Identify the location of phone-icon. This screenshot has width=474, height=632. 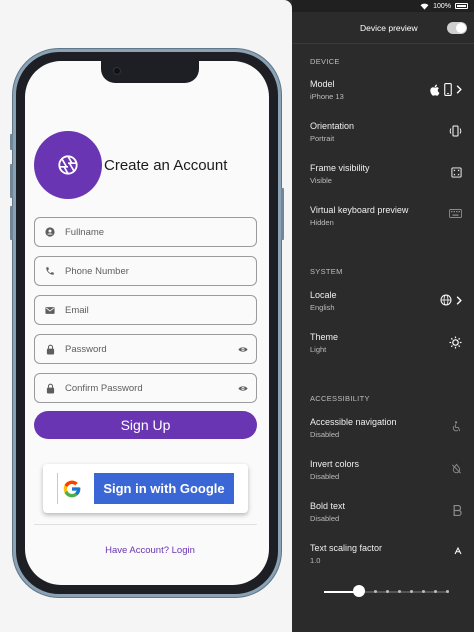
(50, 271).